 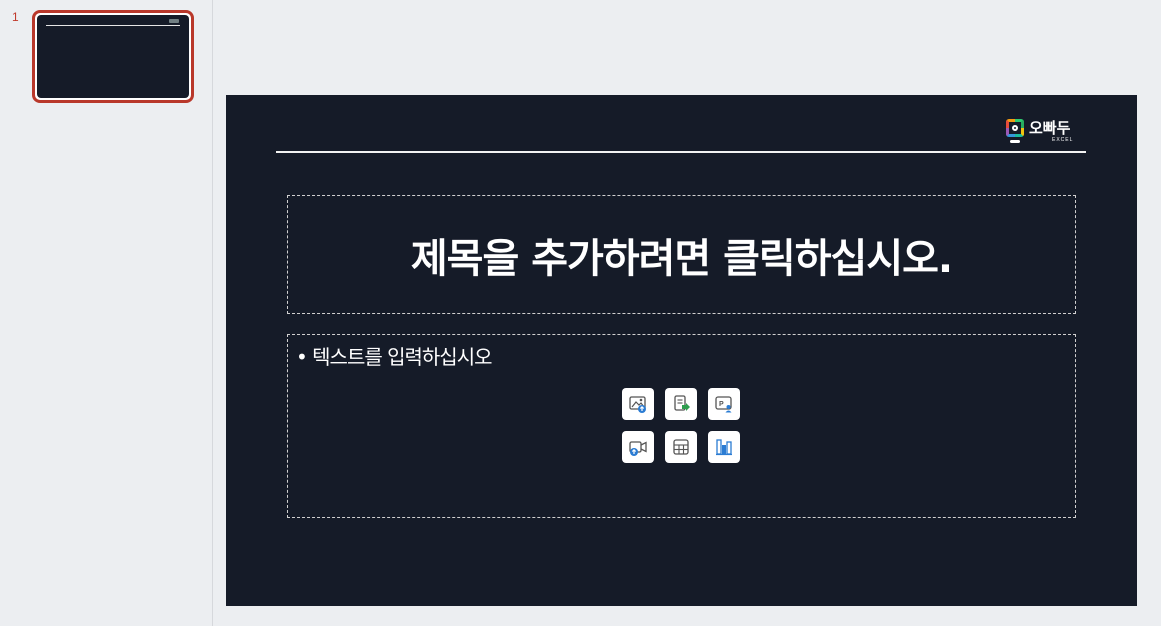 I want to click on insert-content-toolbar: P, so click(x=682, y=425).